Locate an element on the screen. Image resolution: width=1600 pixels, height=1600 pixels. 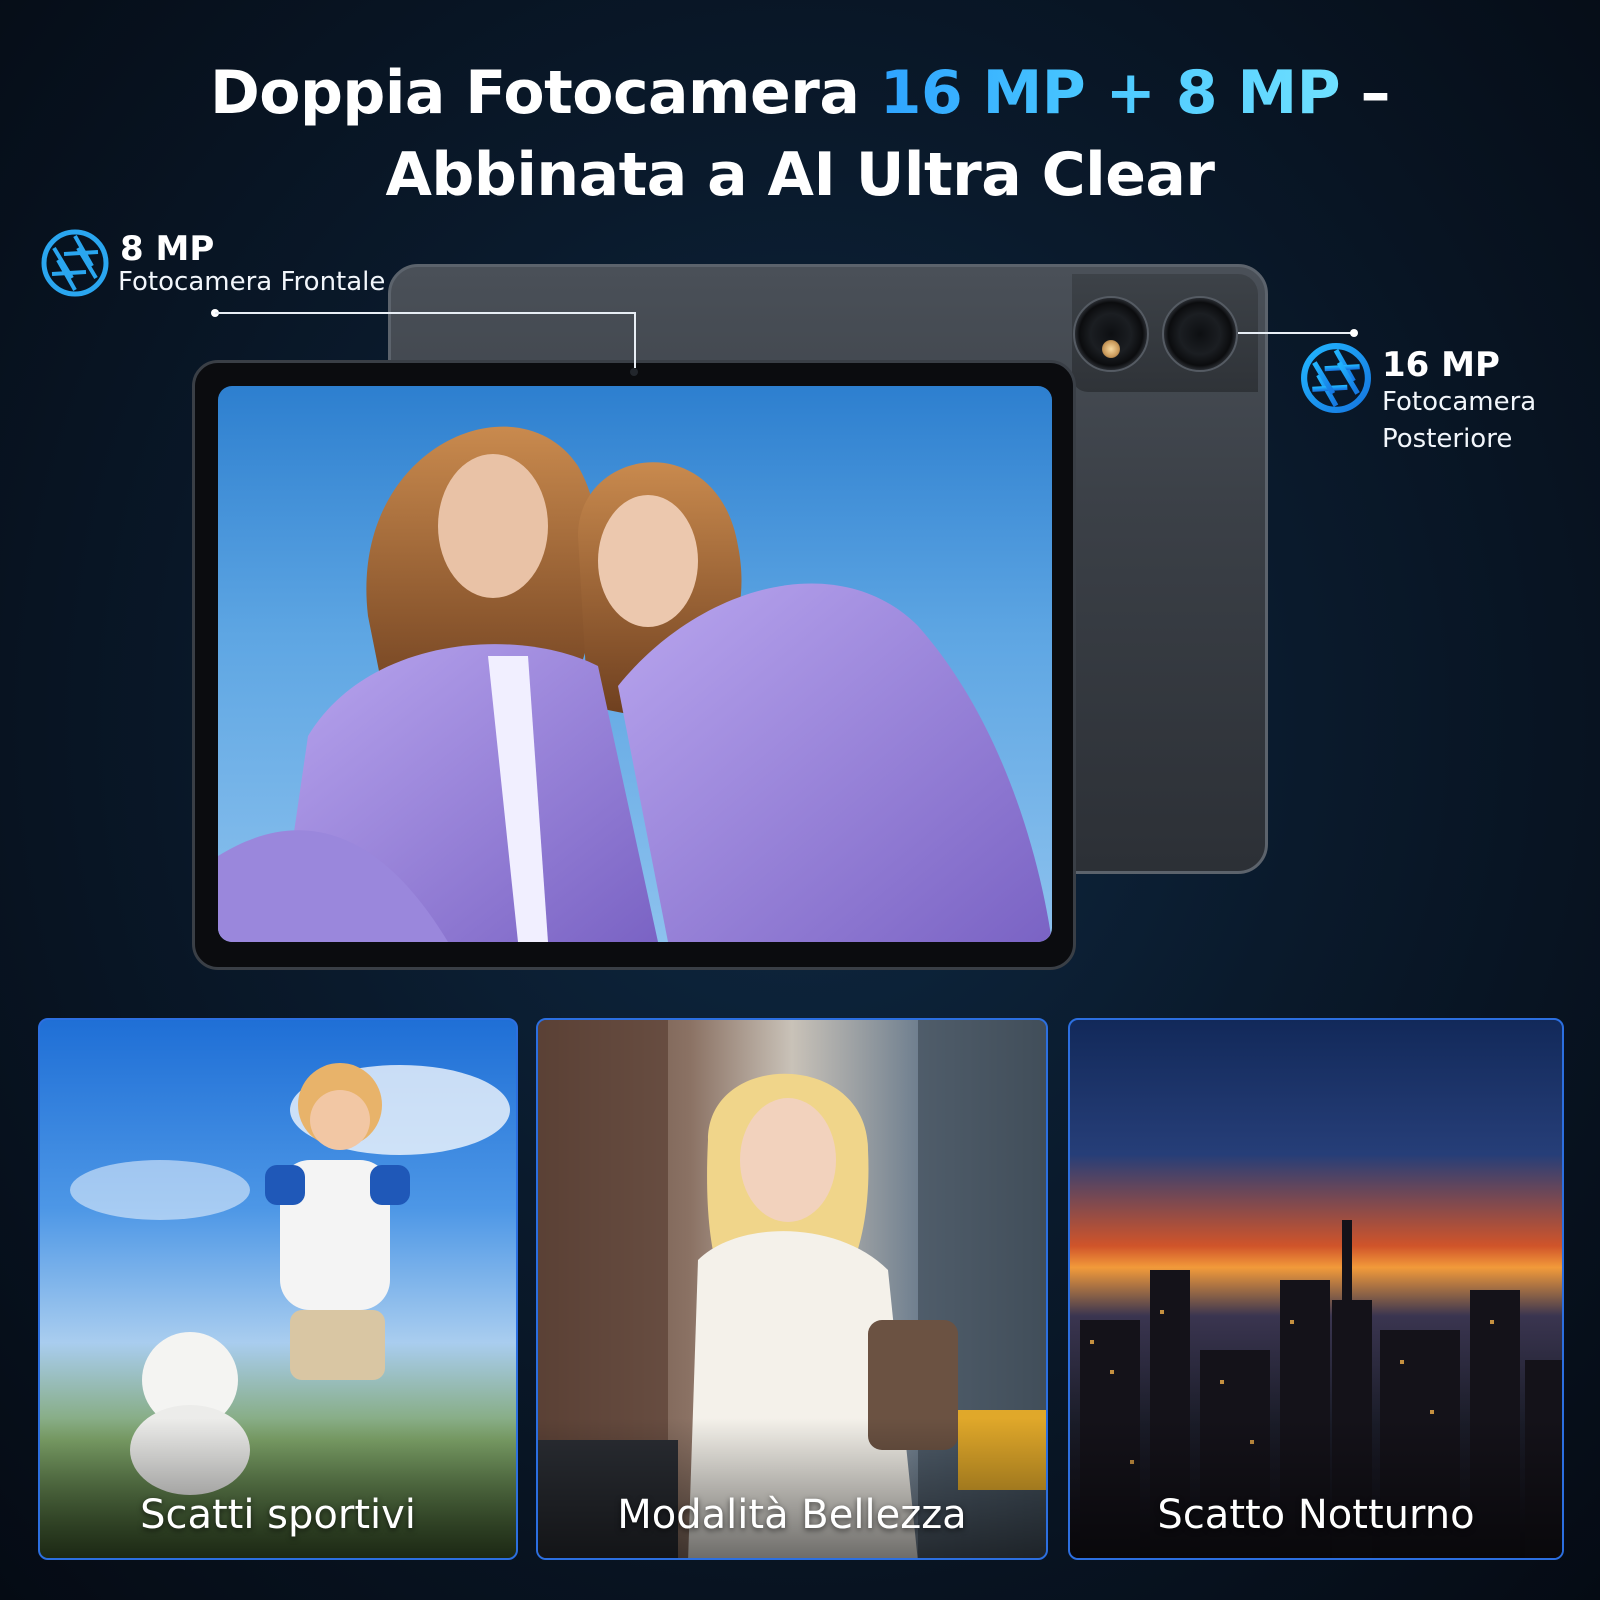
panel-caption-sports: Scatti sportivi is located at coordinates (278, 1515).